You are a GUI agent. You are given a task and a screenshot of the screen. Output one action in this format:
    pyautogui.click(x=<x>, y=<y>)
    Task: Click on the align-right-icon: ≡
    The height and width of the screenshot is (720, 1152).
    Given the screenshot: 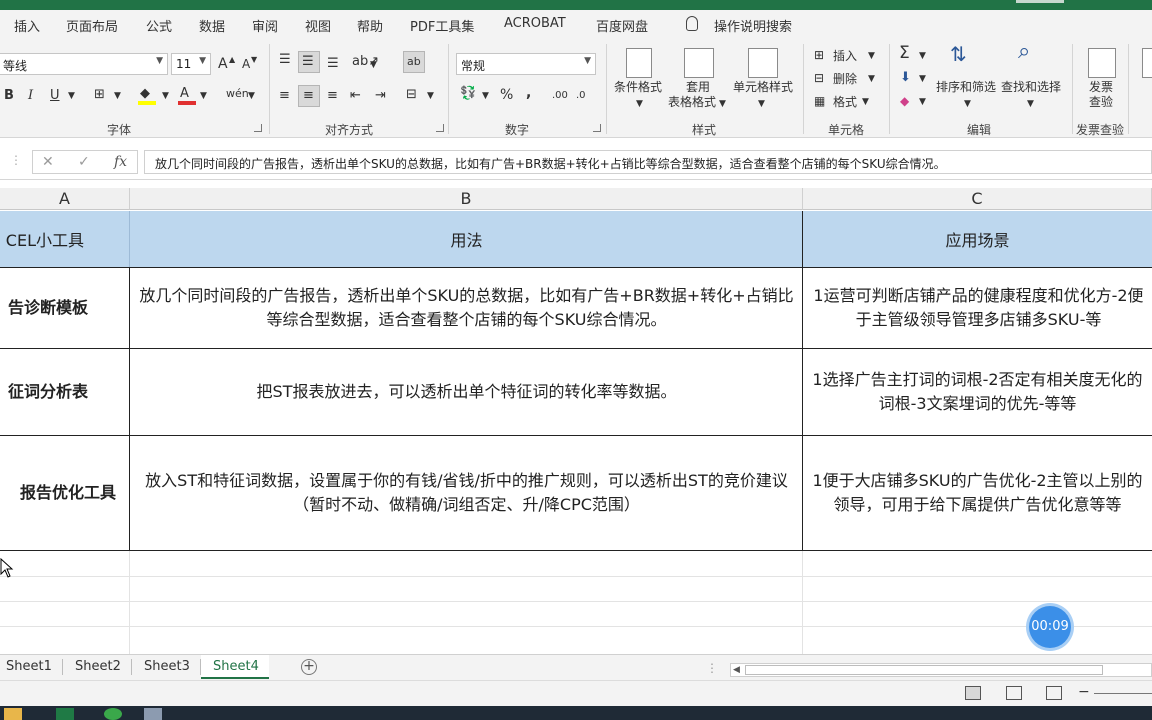 What is the action you would take?
    pyautogui.click(x=332, y=96)
    